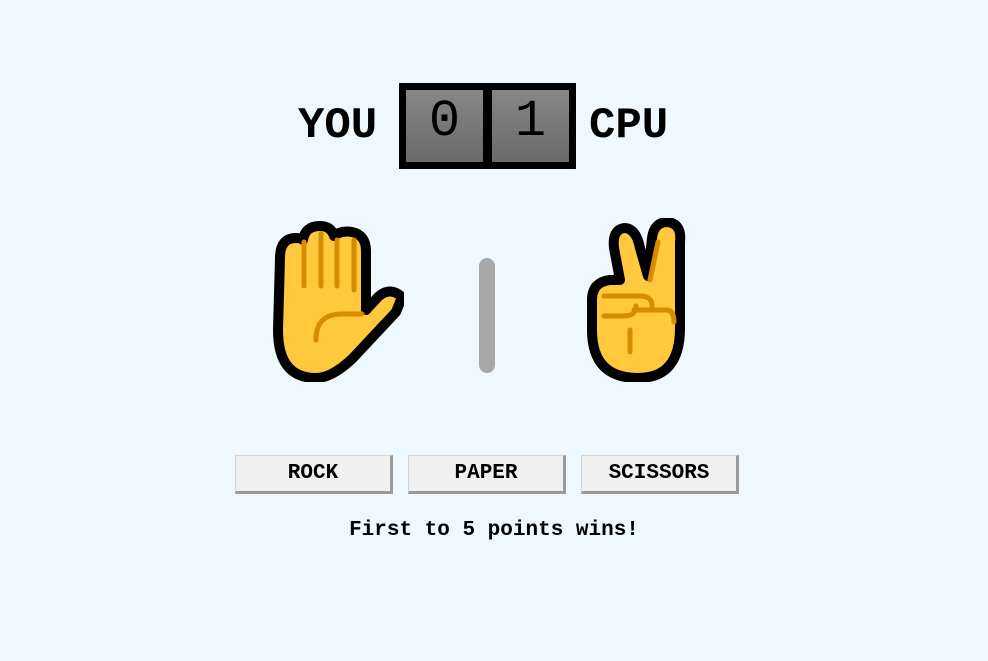 The height and width of the screenshot is (661, 988). Describe the element at coordinates (530, 126) in the screenshot. I see `cpu-score: 1` at that location.